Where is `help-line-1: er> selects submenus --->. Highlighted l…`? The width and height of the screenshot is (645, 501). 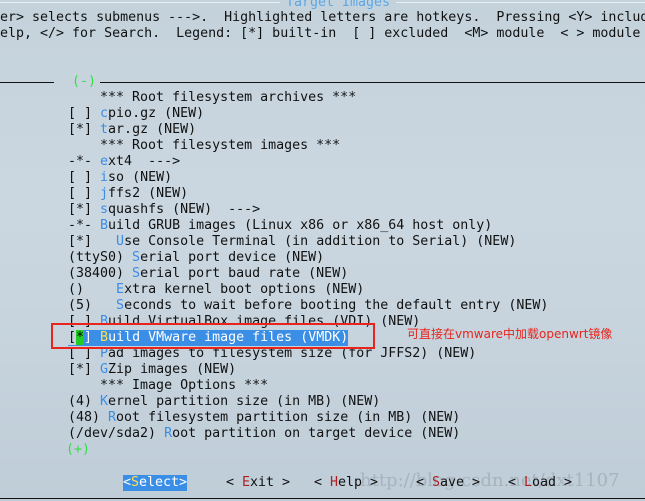
help-line-1: er> selects submenus --->. Highlighted l… is located at coordinates (322, 17).